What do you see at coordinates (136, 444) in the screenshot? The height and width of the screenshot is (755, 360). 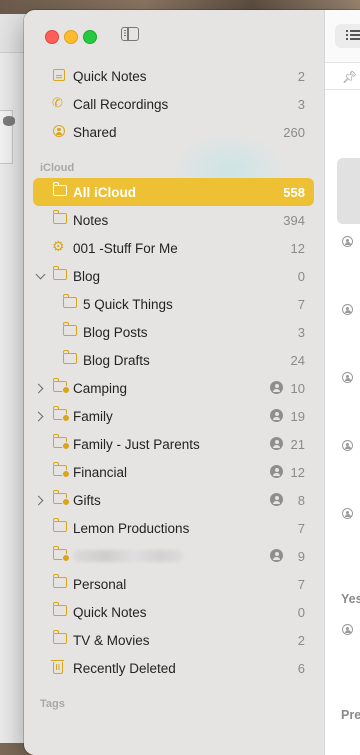 I see `sidebar-item-label: Family - Just Parents` at bounding box center [136, 444].